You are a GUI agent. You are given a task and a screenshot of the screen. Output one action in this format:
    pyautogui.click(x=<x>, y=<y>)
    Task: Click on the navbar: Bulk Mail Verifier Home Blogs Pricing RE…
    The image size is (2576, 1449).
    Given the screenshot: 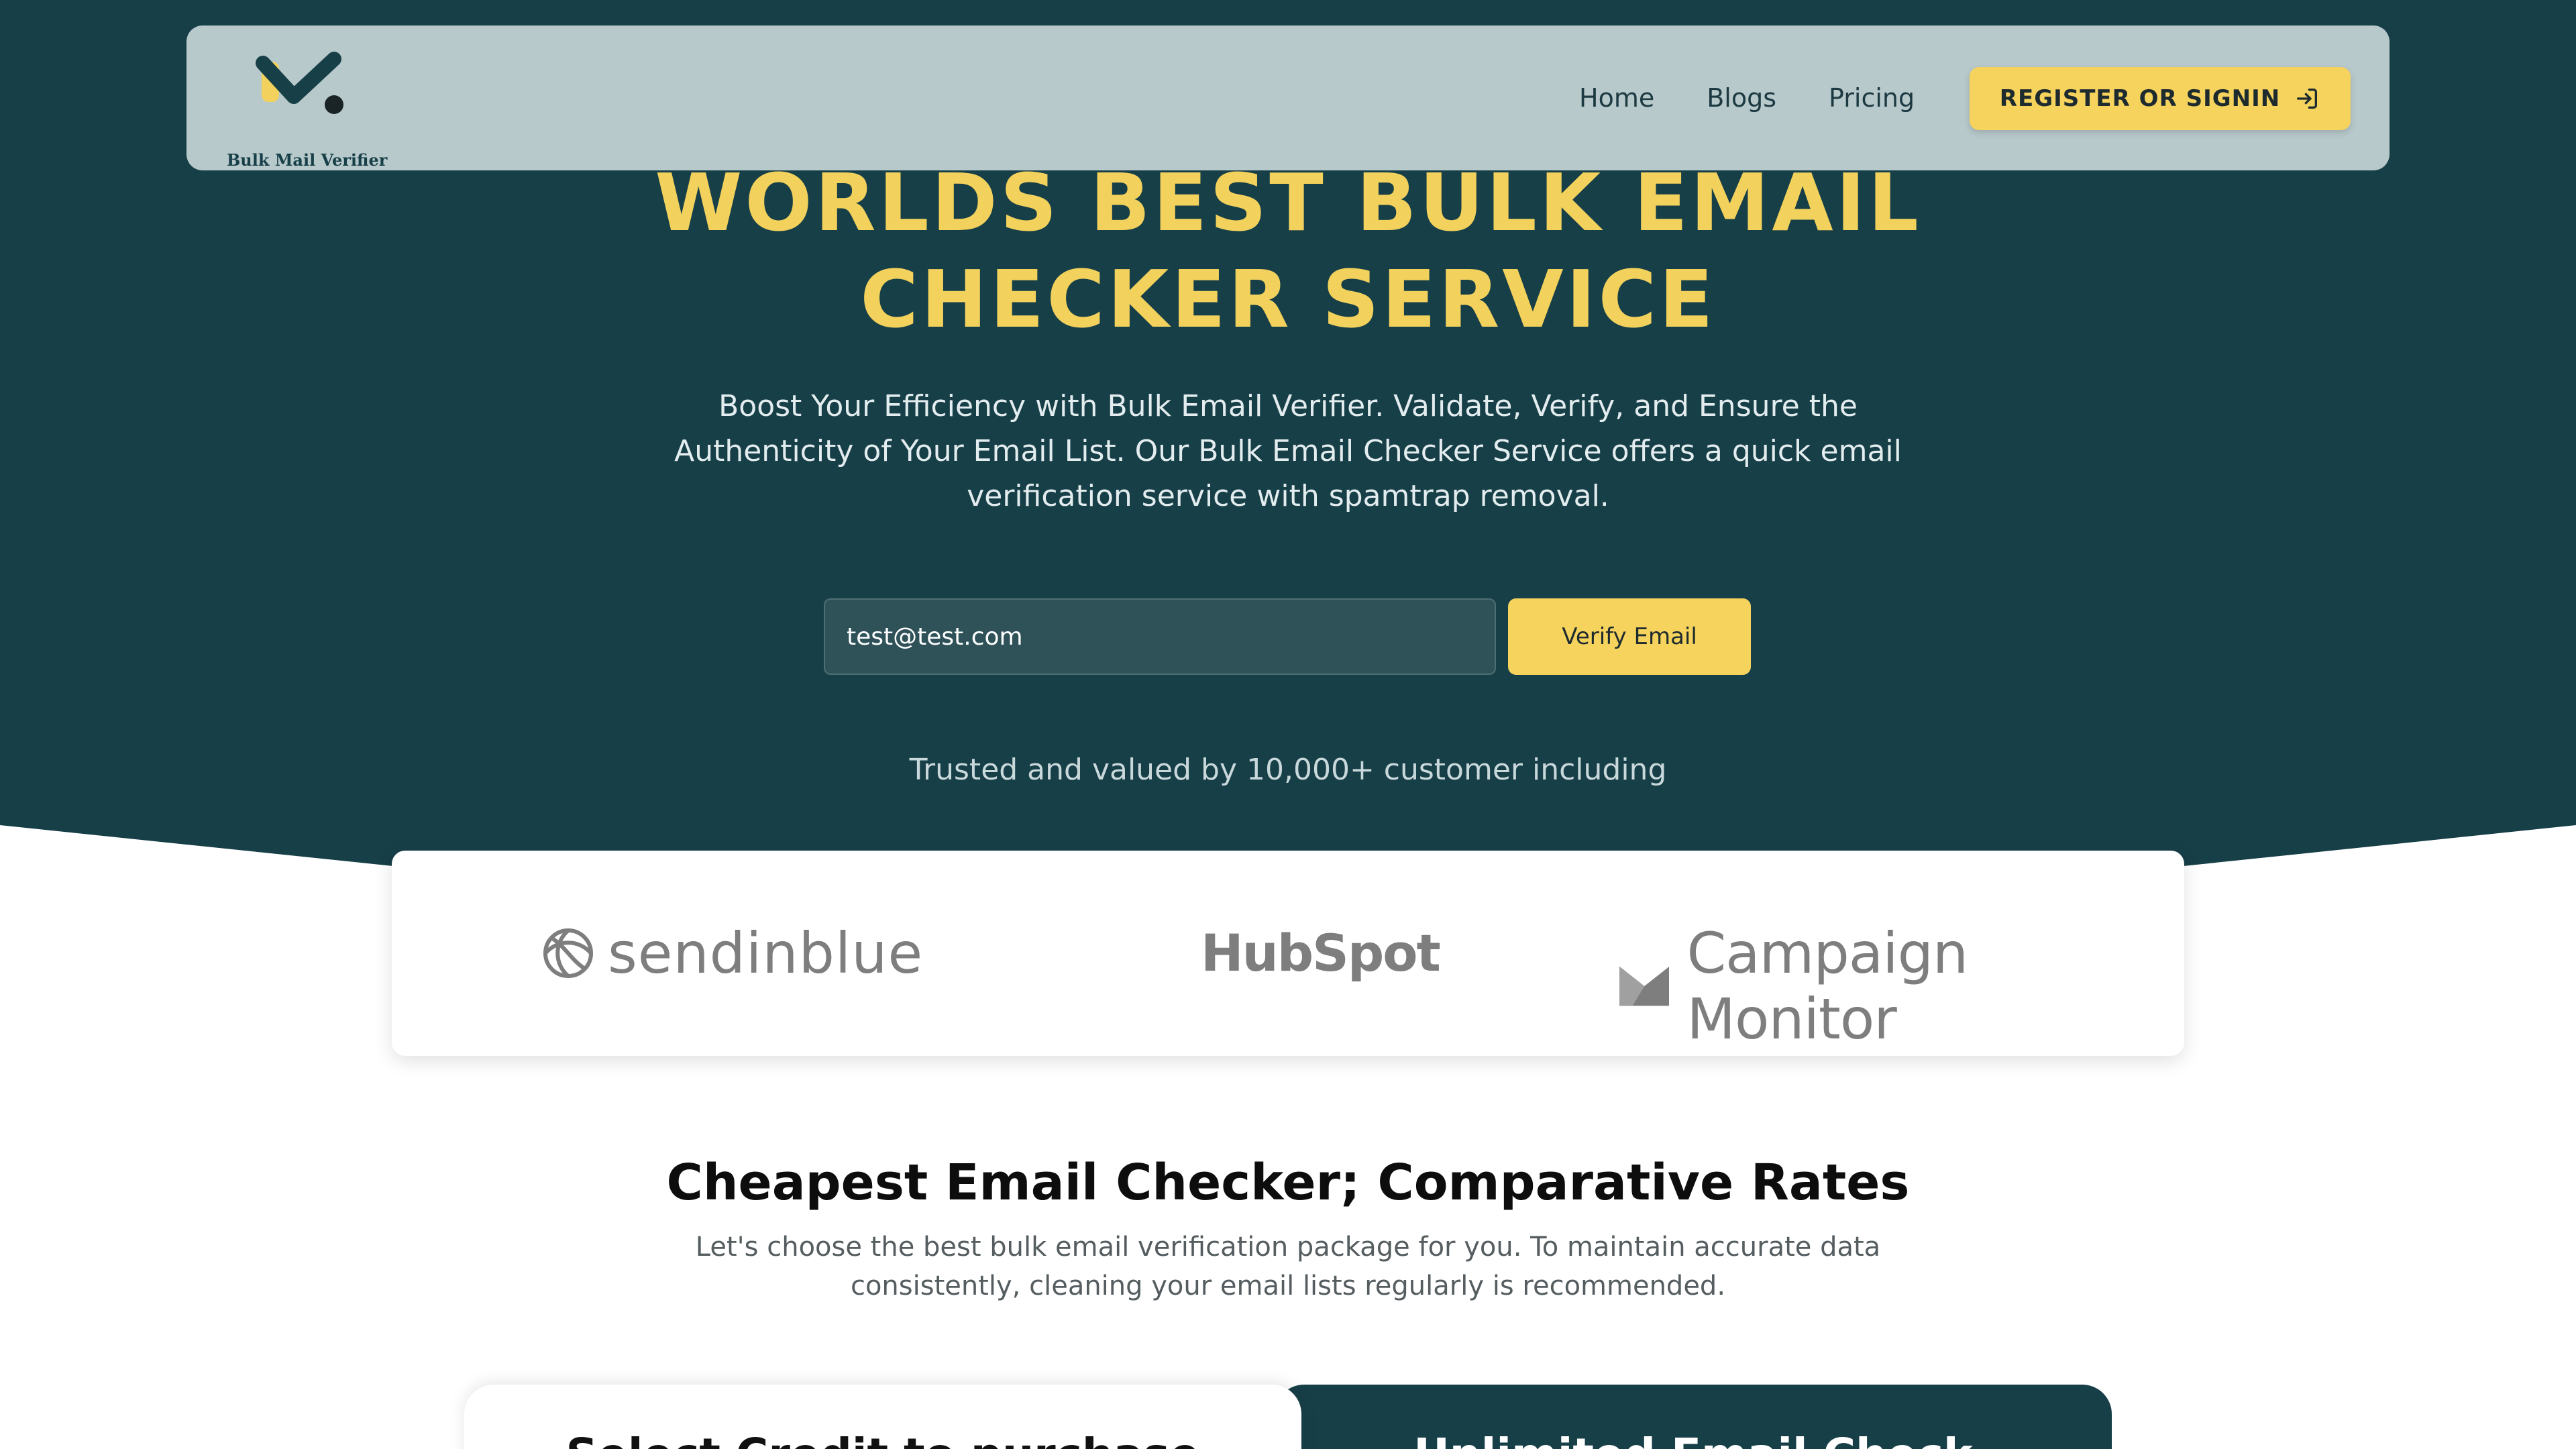 What is the action you would take?
    pyautogui.click(x=1288, y=97)
    